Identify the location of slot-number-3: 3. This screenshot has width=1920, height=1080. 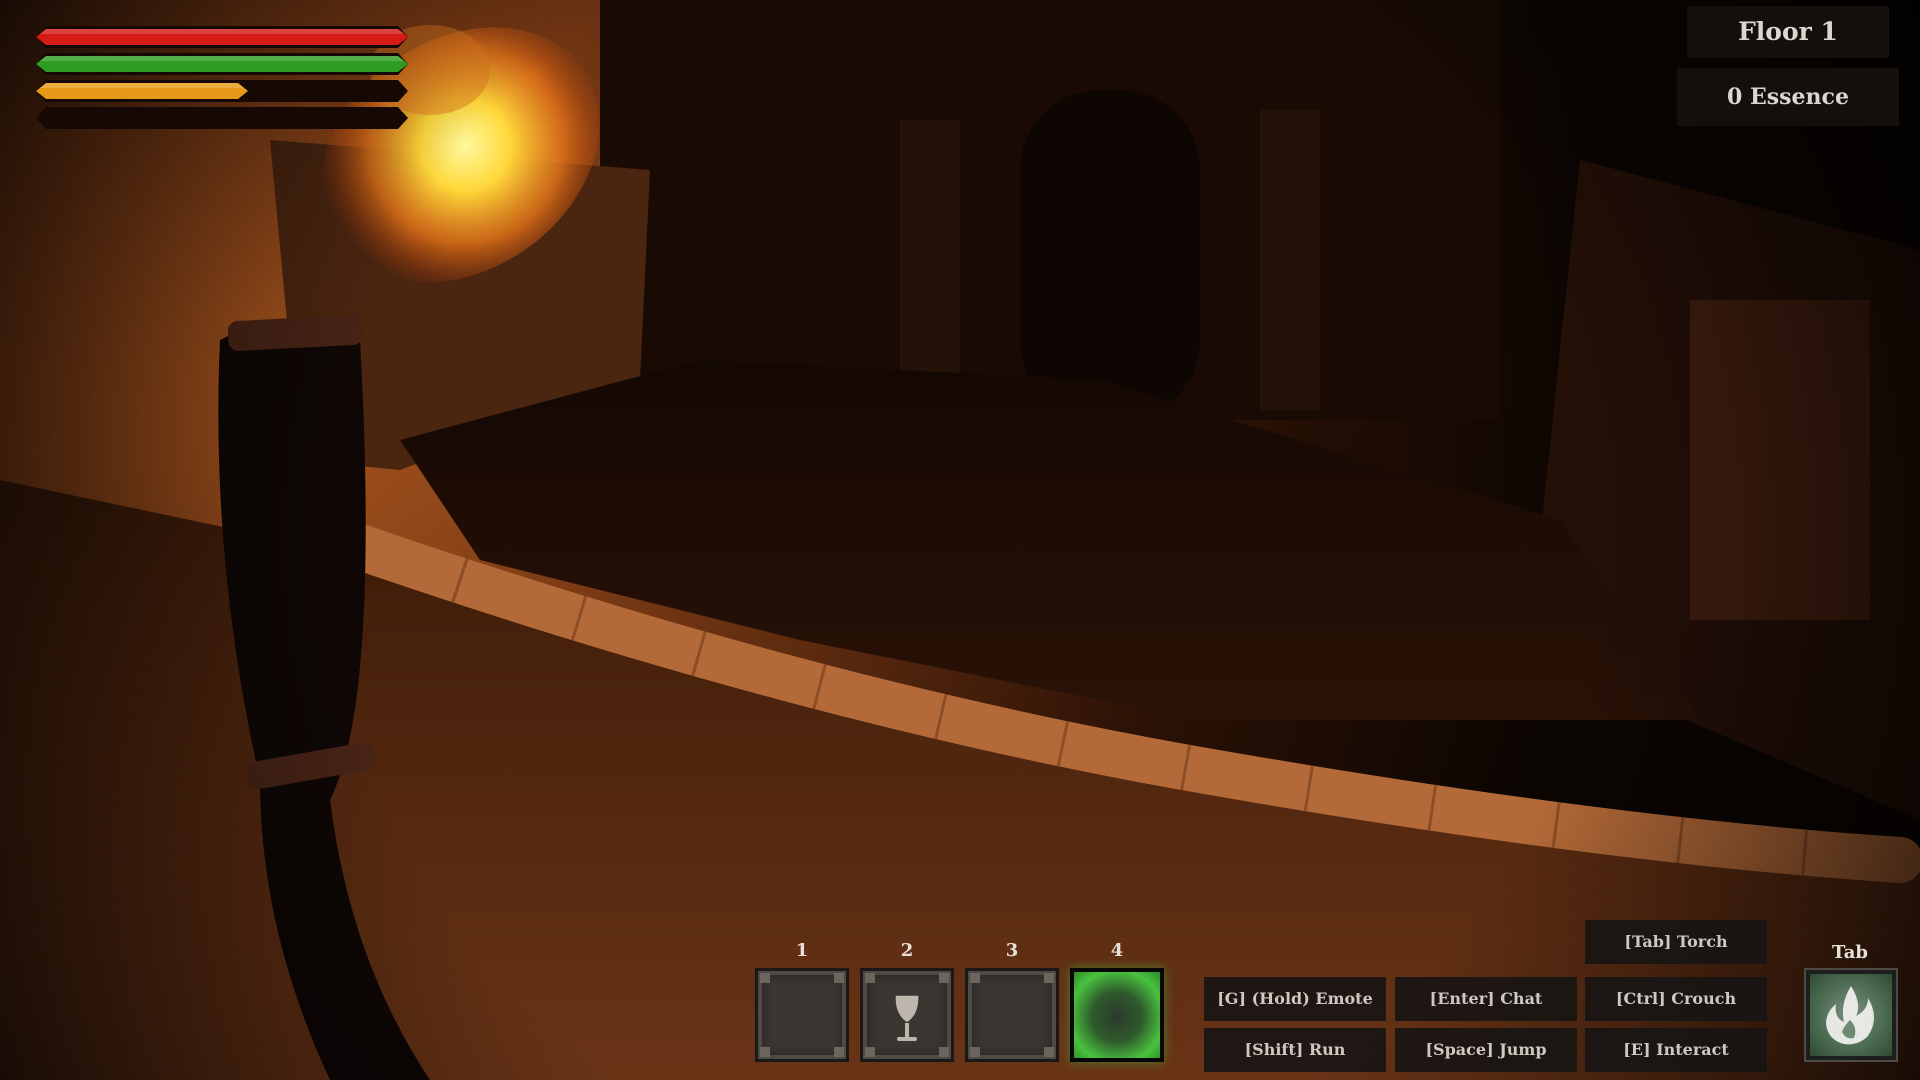
(1012, 950).